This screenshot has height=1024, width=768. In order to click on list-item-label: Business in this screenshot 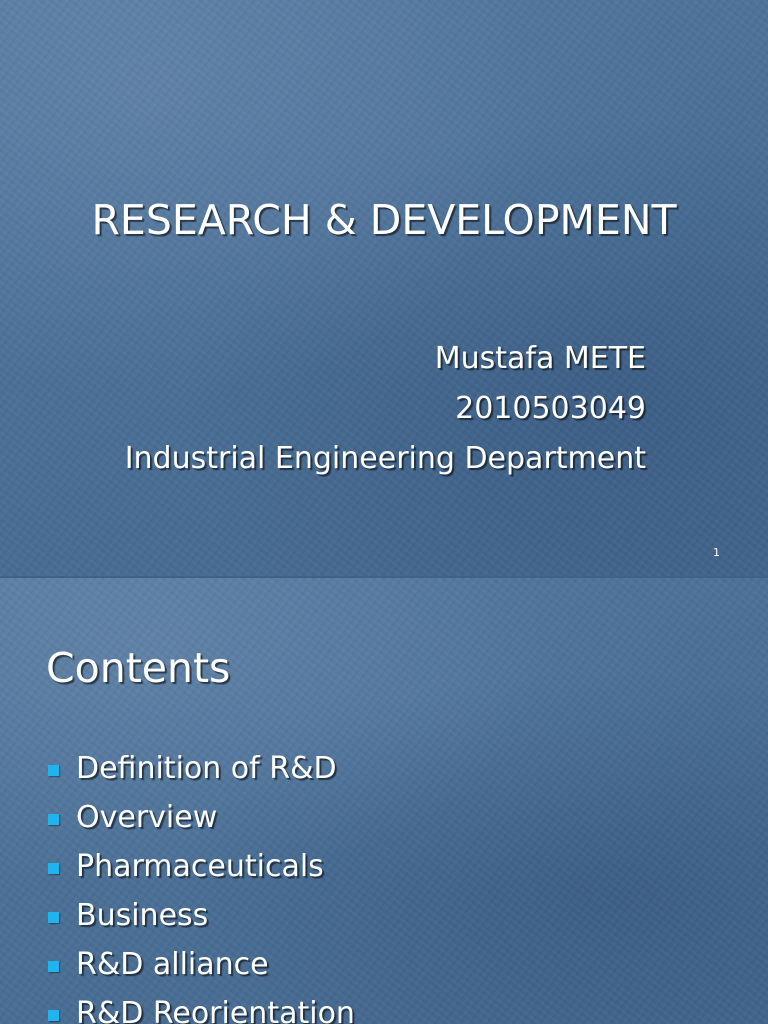, I will do `click(142, 915)`.